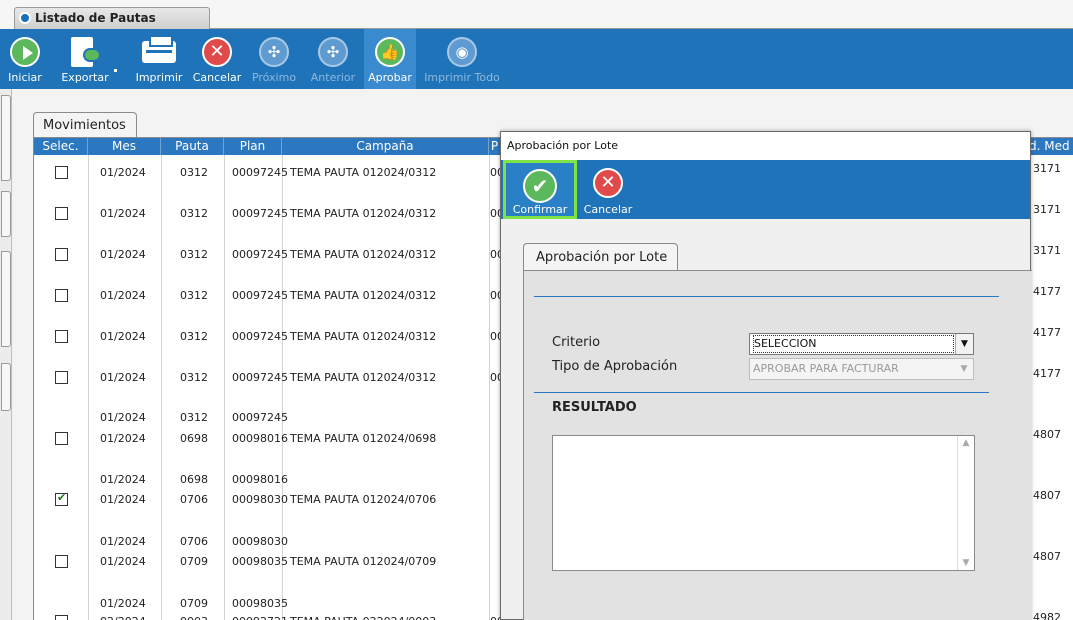  What do you see at coordinates (390, 77) in the screenshot?
I see `aprobar-label: Aprobar` at bounding box center [390, 77].